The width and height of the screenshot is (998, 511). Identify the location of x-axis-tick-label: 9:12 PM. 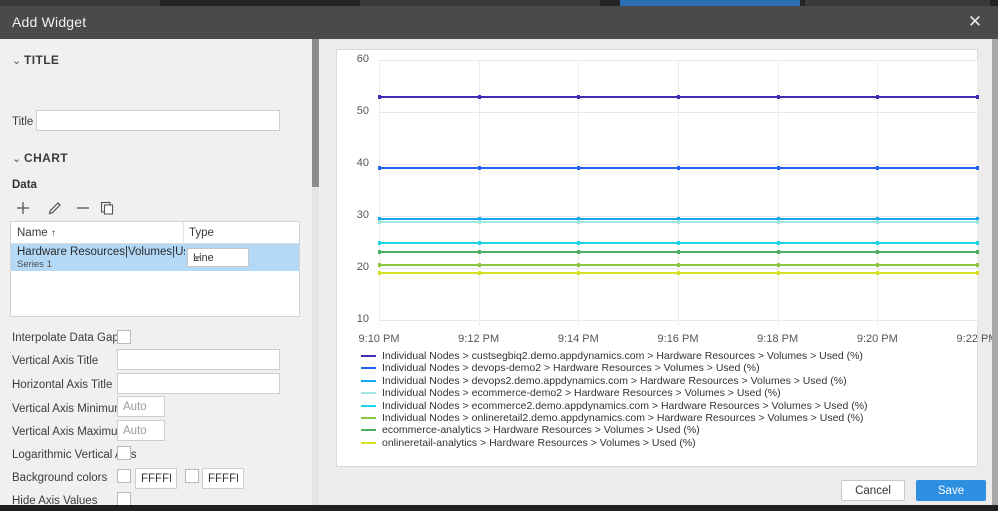
(479, 339).